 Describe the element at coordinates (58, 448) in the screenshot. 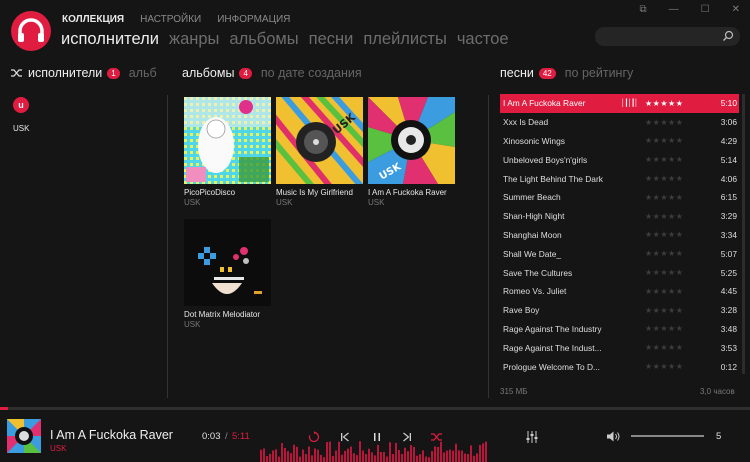

I see `now-playing-artist: USK` at that location.